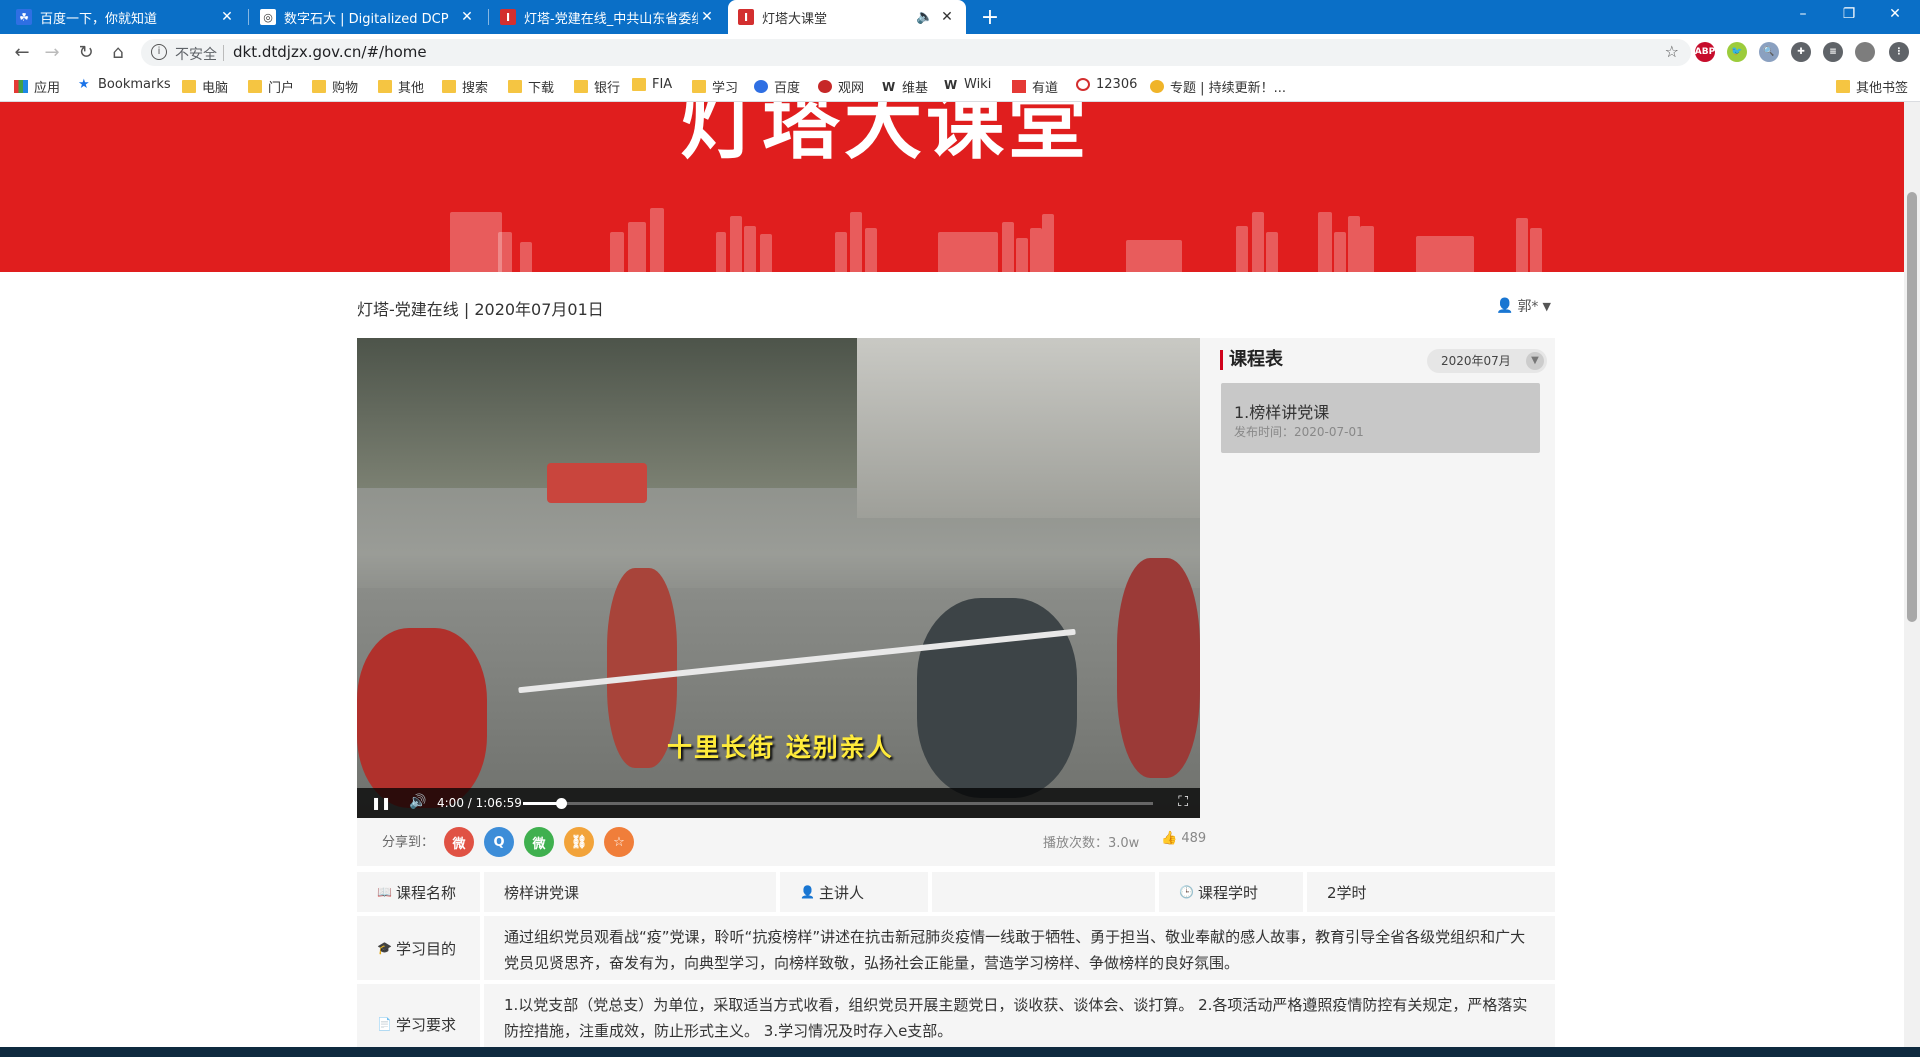  I want to click on schedule-item: 1.榜样讲党课 发布时间：2020-07-01, so click(1380, 418).